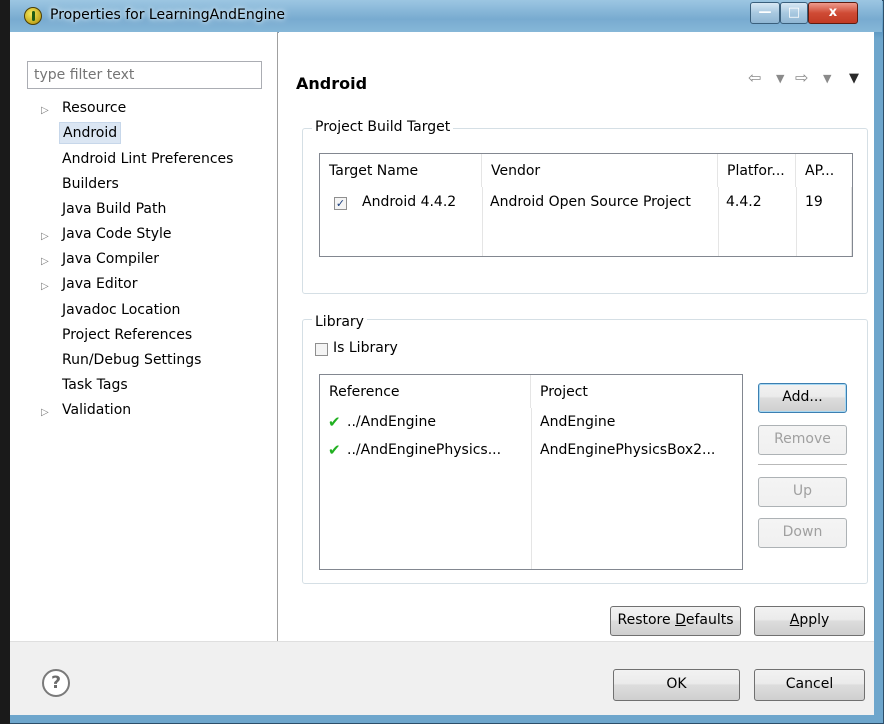  What do you see at coordinates (754, 77) in the screenshot?
I see `back-arrow-icon: ⇦` at bounding box center [754, 77].